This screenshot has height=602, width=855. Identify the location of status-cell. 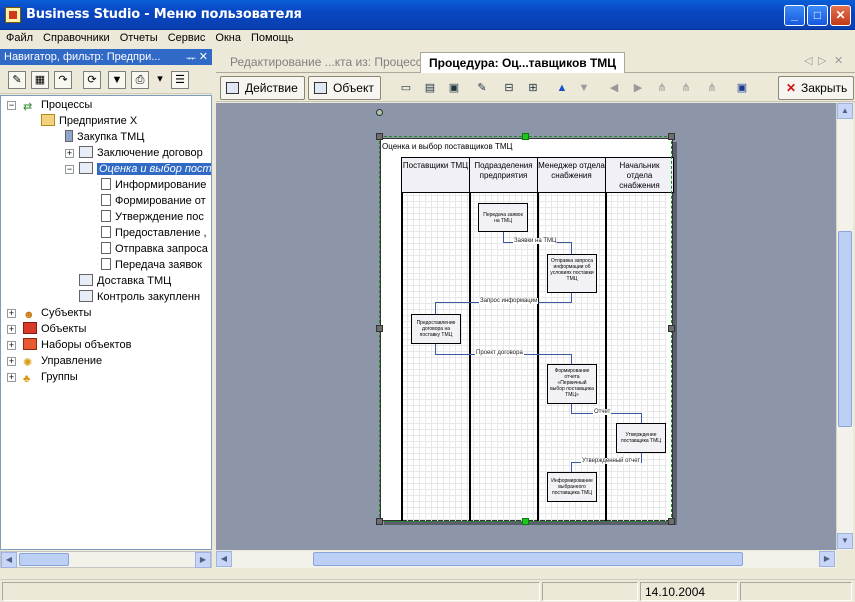
(590, 591).